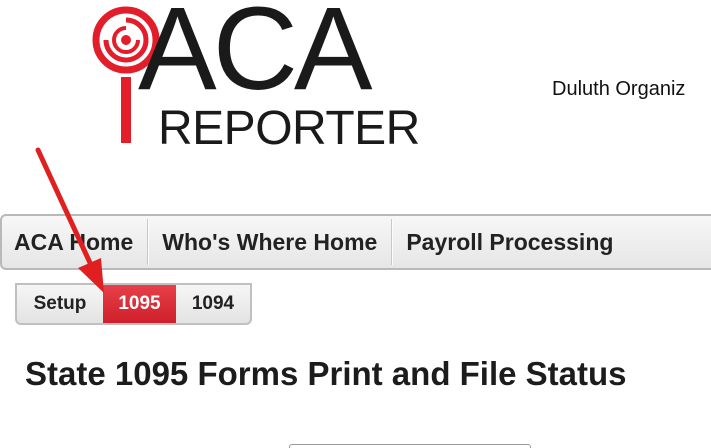 This screenshot has width=711, height=448. What do you see at coordinates (60, 304) in the screenshot?
I see `subnav-item-setup: Setup` at bounding box center [60, 304].